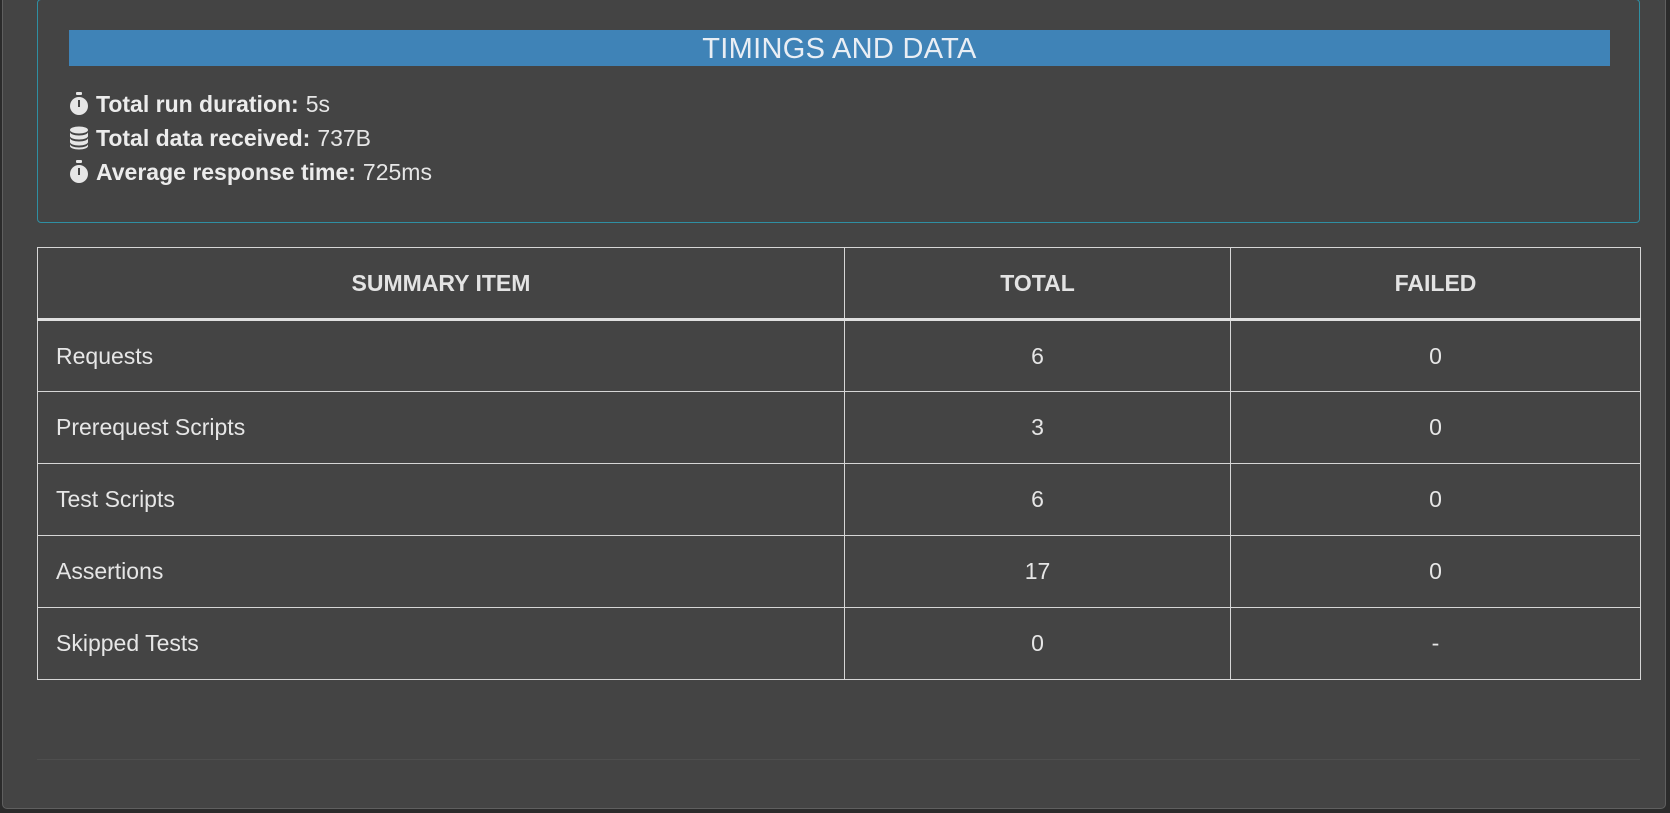 The height and width of the screenshot is (813, 1670). What do you see at coordinates (1037, 571) in the screenshot?
I see `total-cell: 17` at bounding box center [1037, 571].